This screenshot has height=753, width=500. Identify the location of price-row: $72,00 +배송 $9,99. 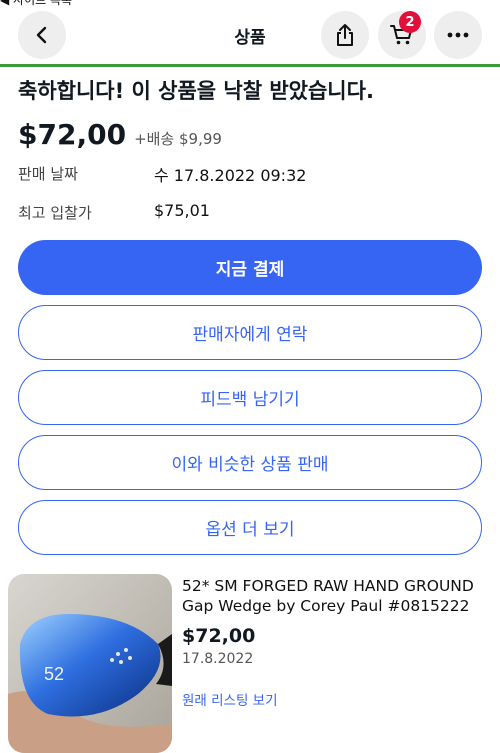
(120, 134).